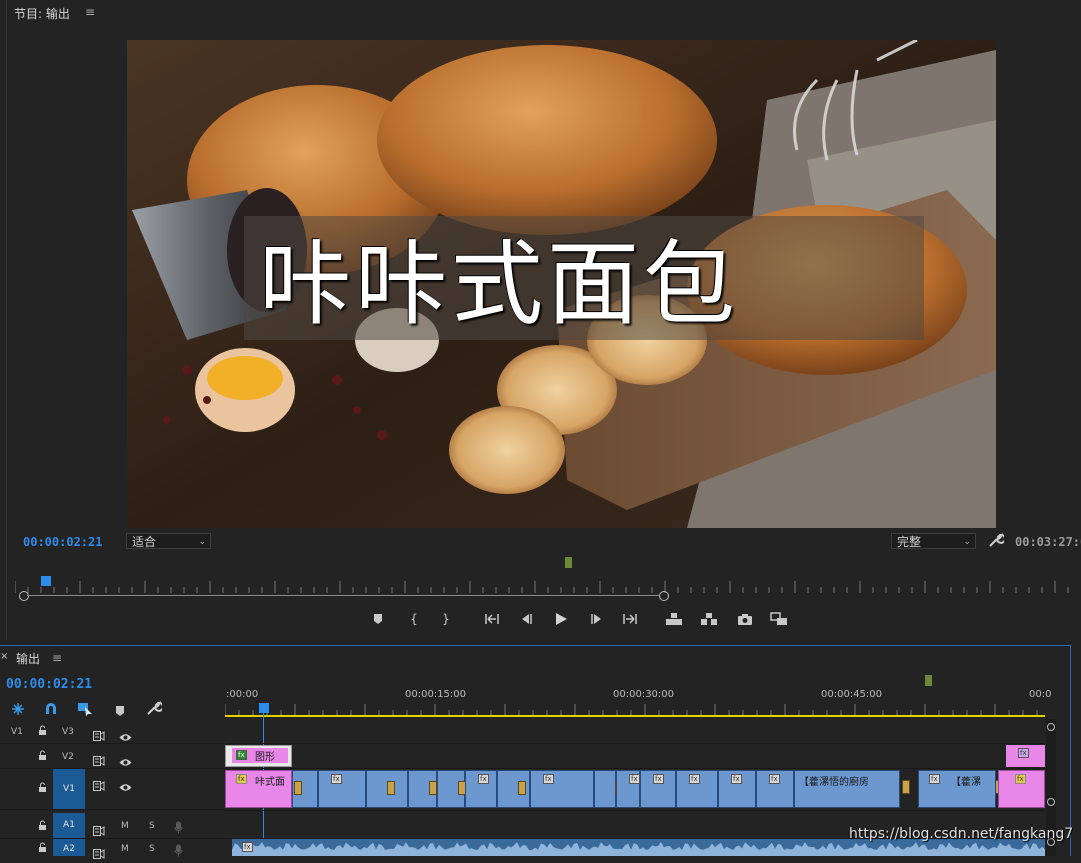 The height and width of the screenshot is (863, 1081). Describe the element at coordinates (24, 596) in the screenshot. I see `zoom-scroll-handle-left` at that location.